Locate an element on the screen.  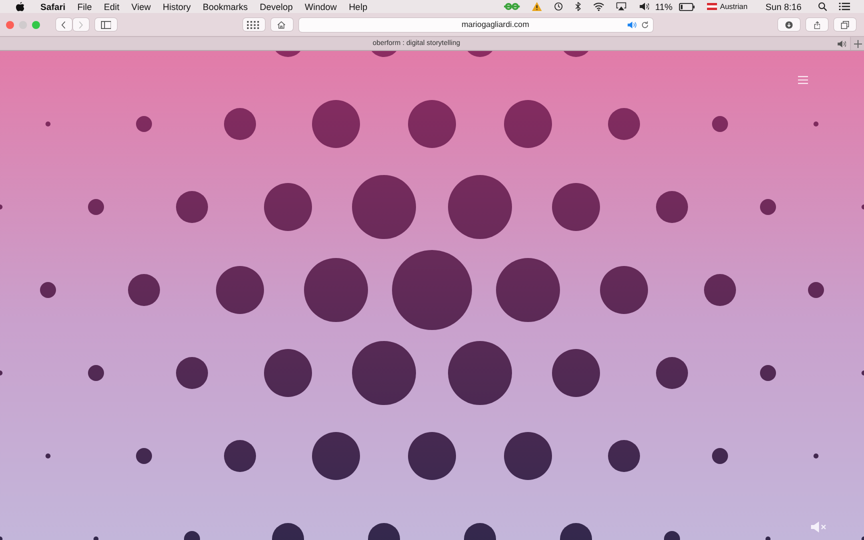
app-menu: Safari is located at coordinates (53, 7).